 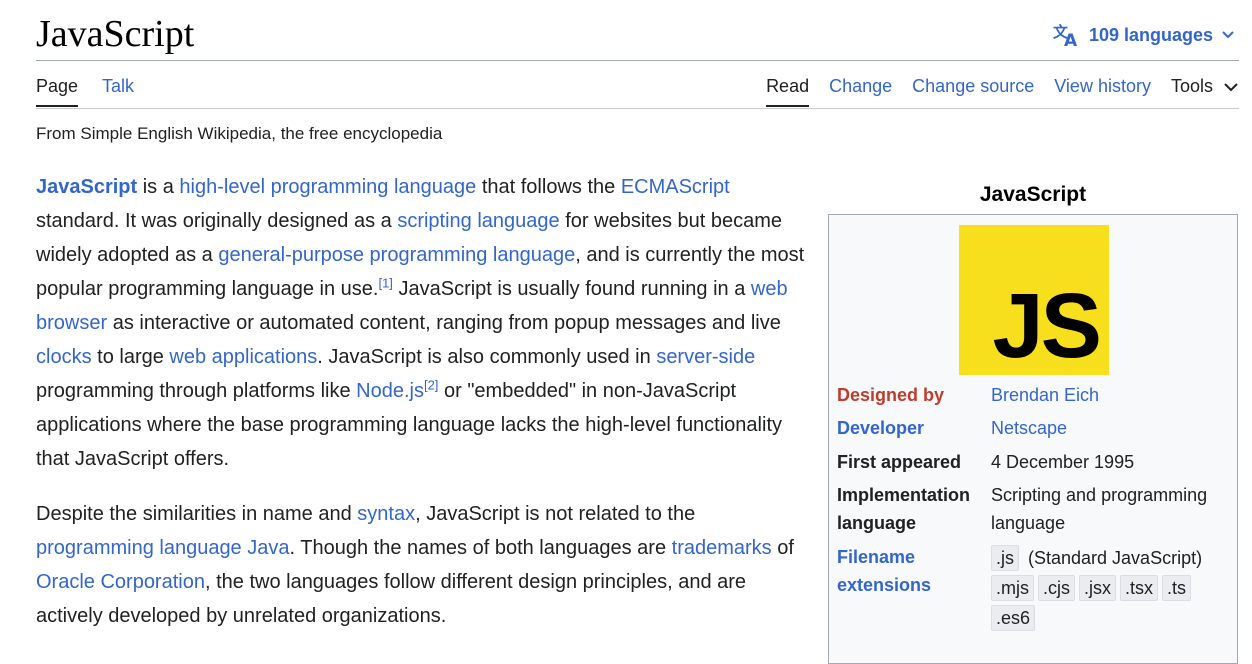 What do you see at coordinates (899, 462) in the screenshot?
I see `first-appeared-label: First appeared` at bounding box center [899, 462].